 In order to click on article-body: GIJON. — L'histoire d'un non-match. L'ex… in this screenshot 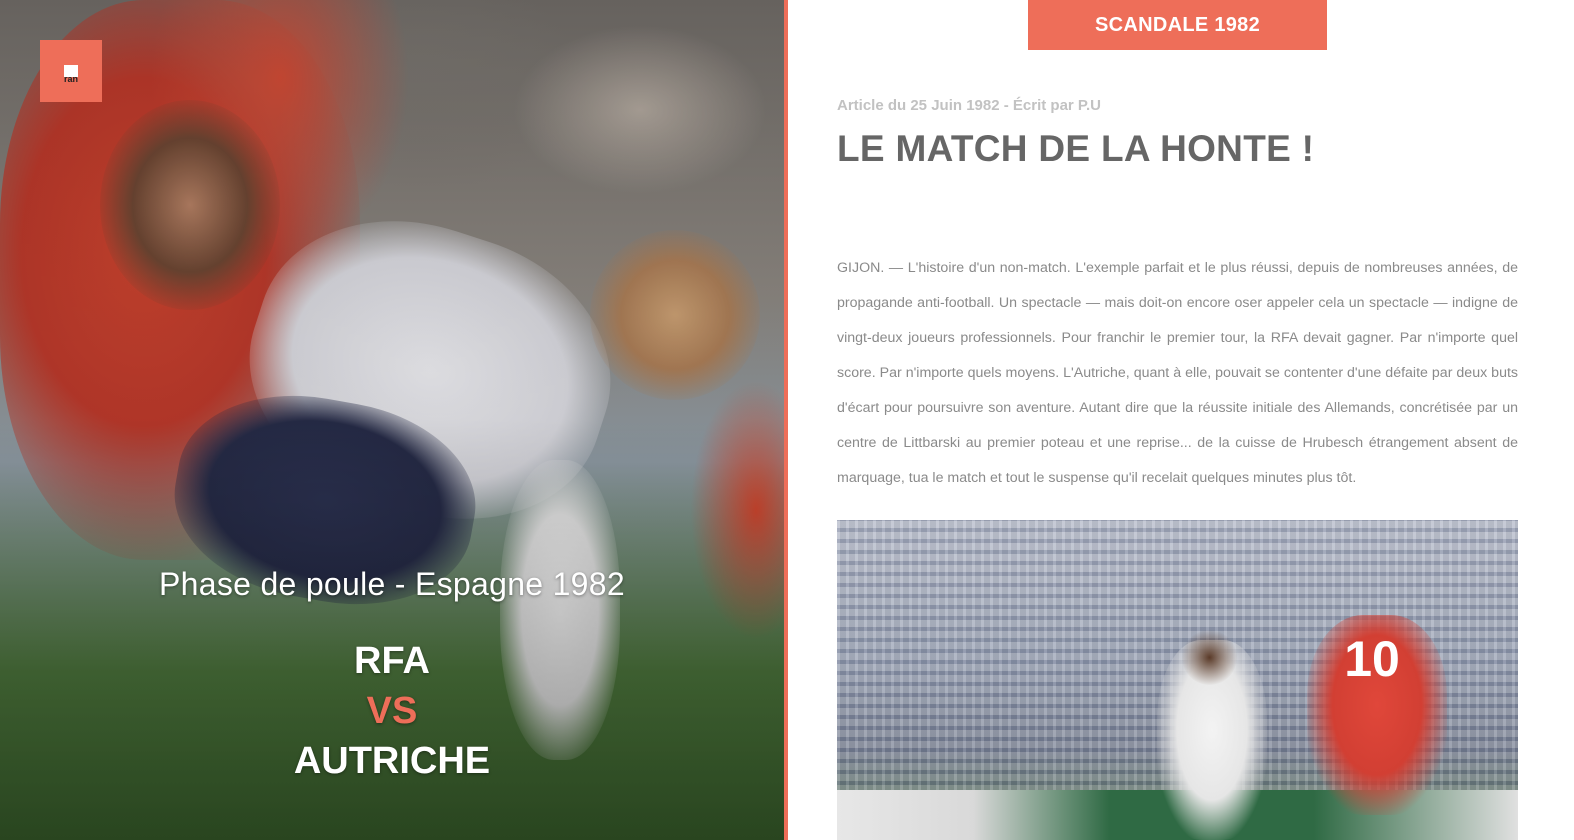, I will do `click(1177, 373)`.